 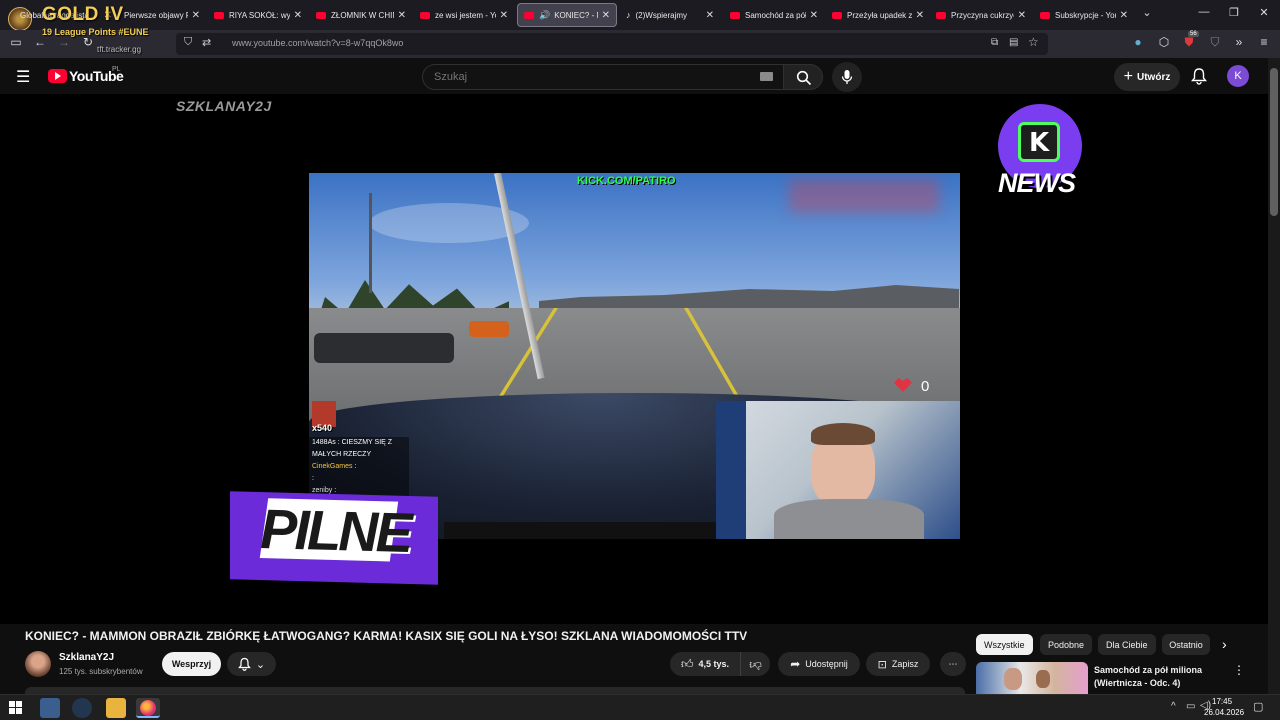 What do you see at coordinates (584, 77) in the screenshot?
I see `search-input` at bounding box center [584, 77].